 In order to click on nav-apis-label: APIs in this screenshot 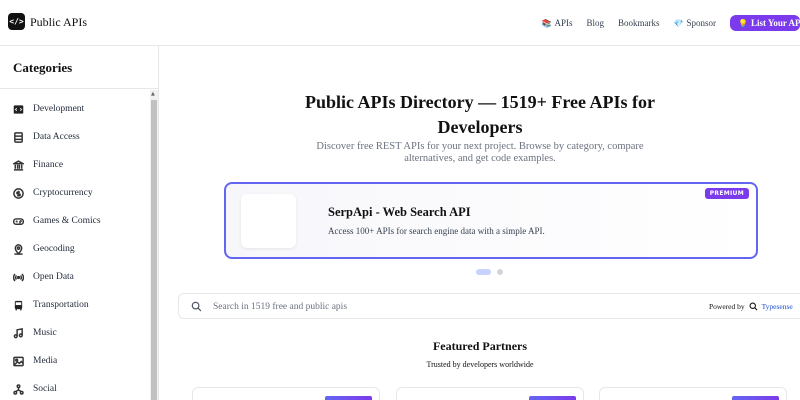, I will do `click(563, 23)`.